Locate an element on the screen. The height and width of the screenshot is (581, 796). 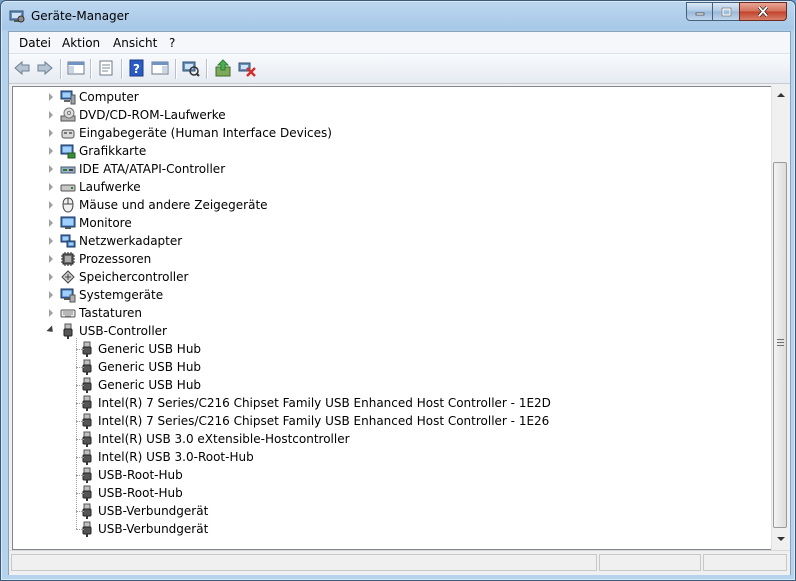
tree-category-9: Prozessoren is located at coordinates (98, 259).